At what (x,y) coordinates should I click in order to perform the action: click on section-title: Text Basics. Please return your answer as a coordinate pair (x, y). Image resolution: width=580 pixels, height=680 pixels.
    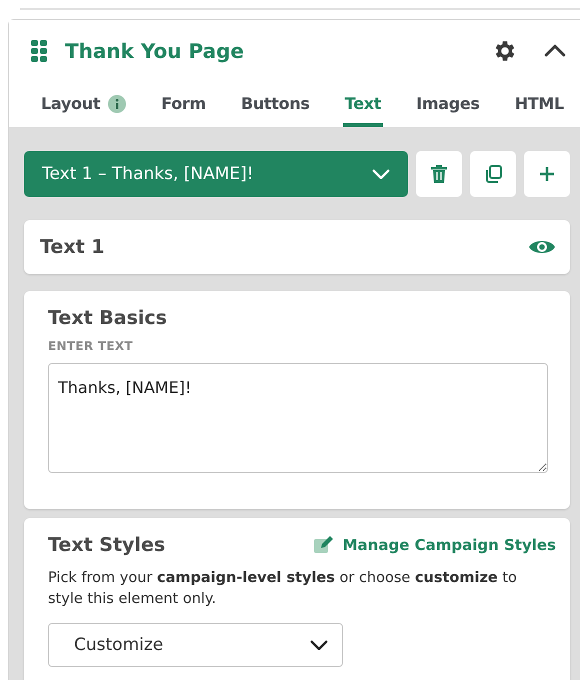
    Looking at the image, I should click on (108, 318).